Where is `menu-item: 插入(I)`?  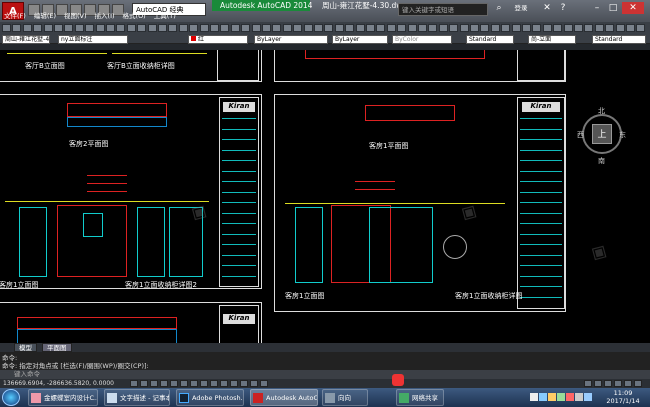 menu-item: 插入(I) is located at coordinates (105, 16).